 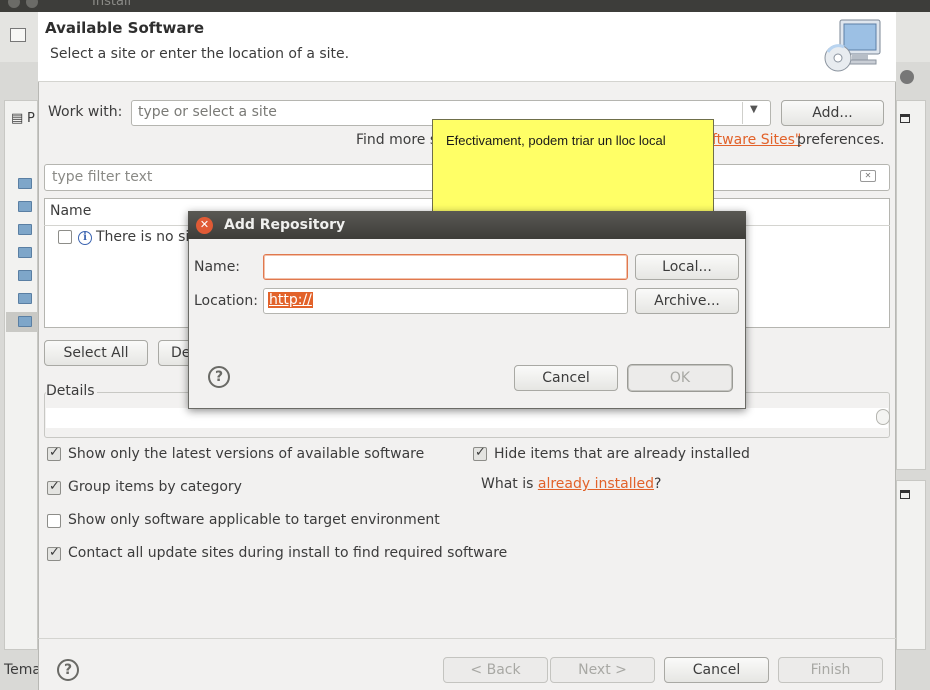 I want to click on cancel-button: Cancel, so click(x=716, y=670).